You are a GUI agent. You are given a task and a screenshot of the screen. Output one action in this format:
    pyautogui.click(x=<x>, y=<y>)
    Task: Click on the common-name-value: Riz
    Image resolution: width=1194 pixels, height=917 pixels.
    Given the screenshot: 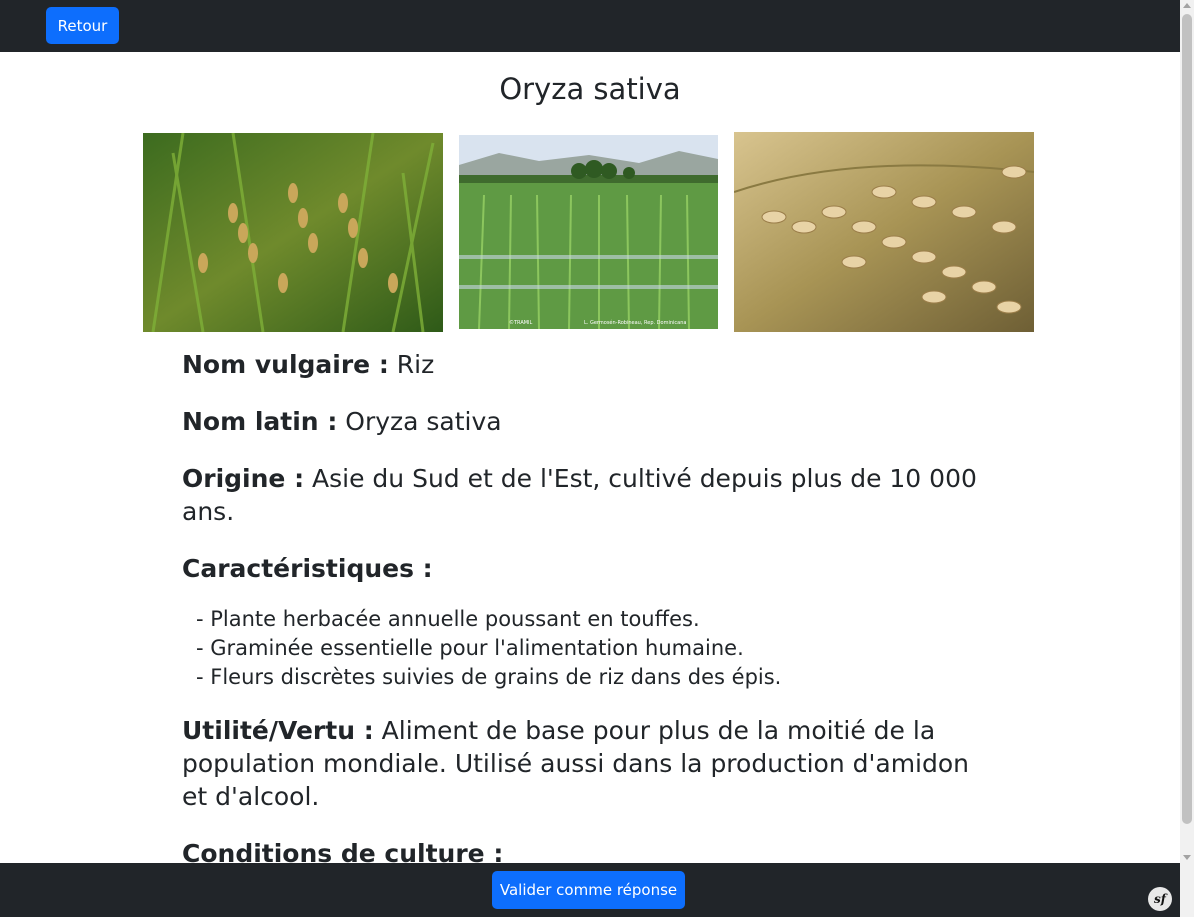 What is the action you would take?
    pyautogui.click(x=415, y=364)
    